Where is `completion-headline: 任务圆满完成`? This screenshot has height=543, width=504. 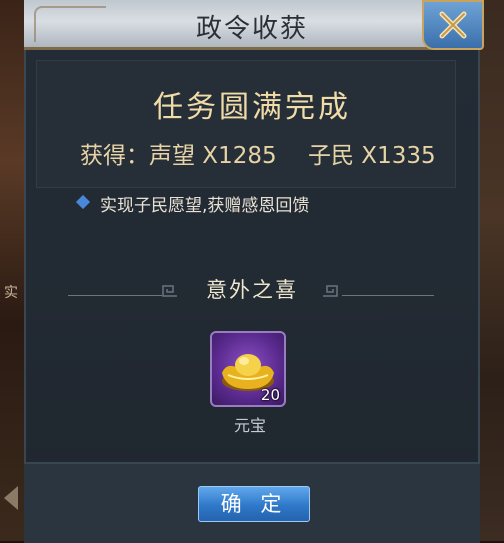
completion-headline: 任务圆满完成 is located at coordinates (252, 107).